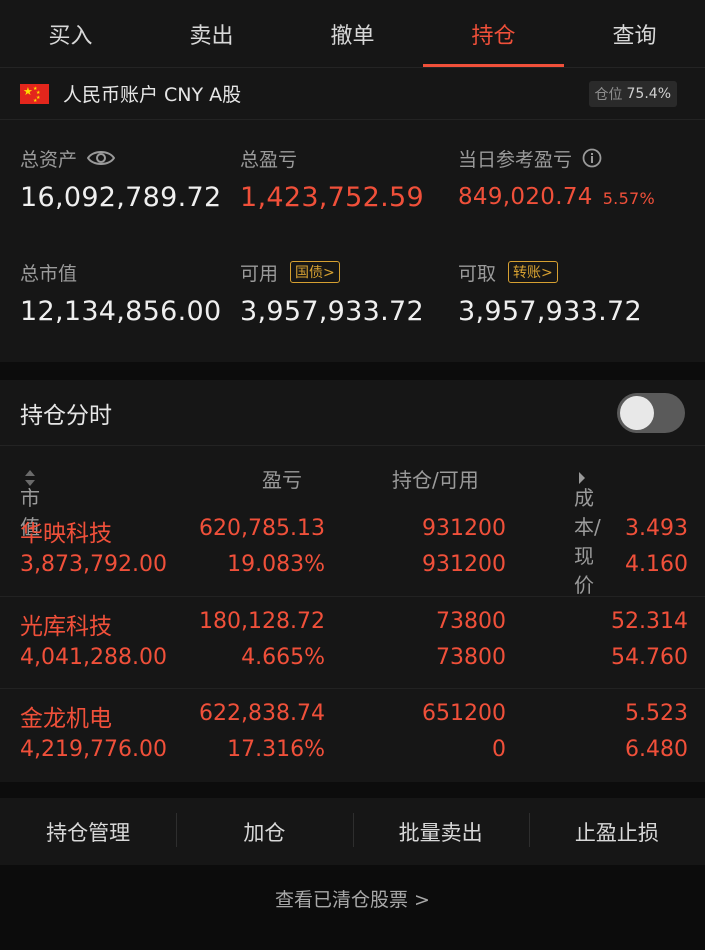 Image resolution: width=705 pixels, height=950 pixels. What do you see at coordinates (352, 94) in the screenshot?
I see `account-header: ★ ★ ★ ★ ★ 人民币账户 CNY A股 仓位 75.4%` at bounding box center [352, 94].